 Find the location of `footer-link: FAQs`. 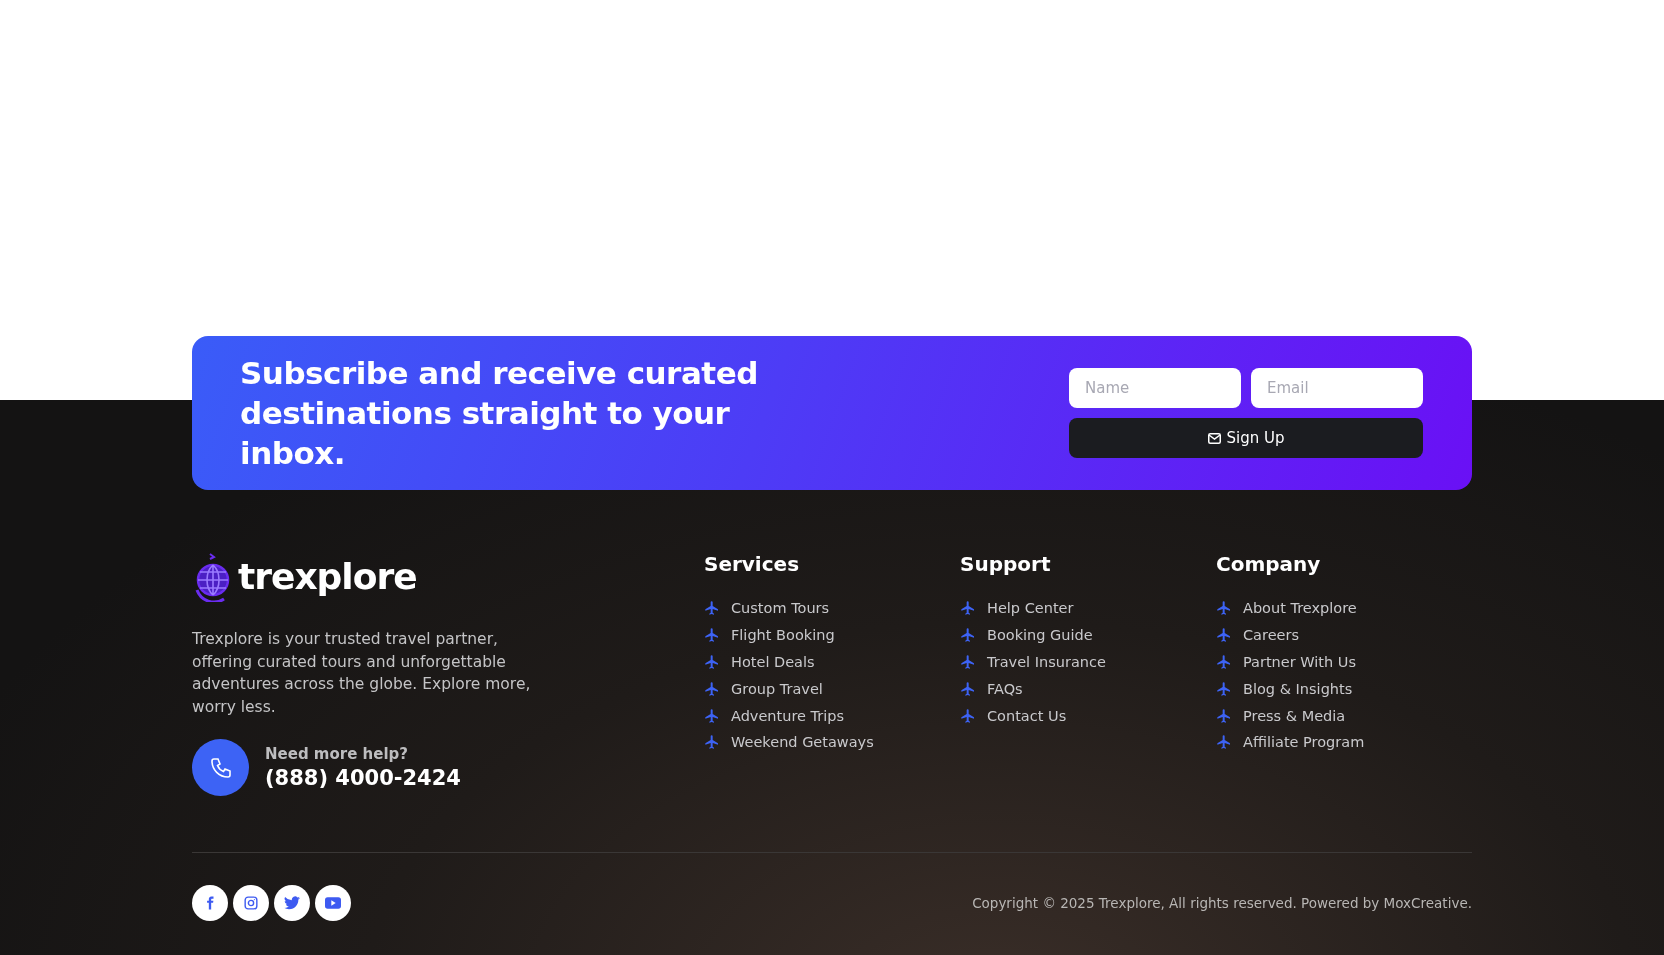

footer-link: FAQs is located at coordinates (1005, 688).